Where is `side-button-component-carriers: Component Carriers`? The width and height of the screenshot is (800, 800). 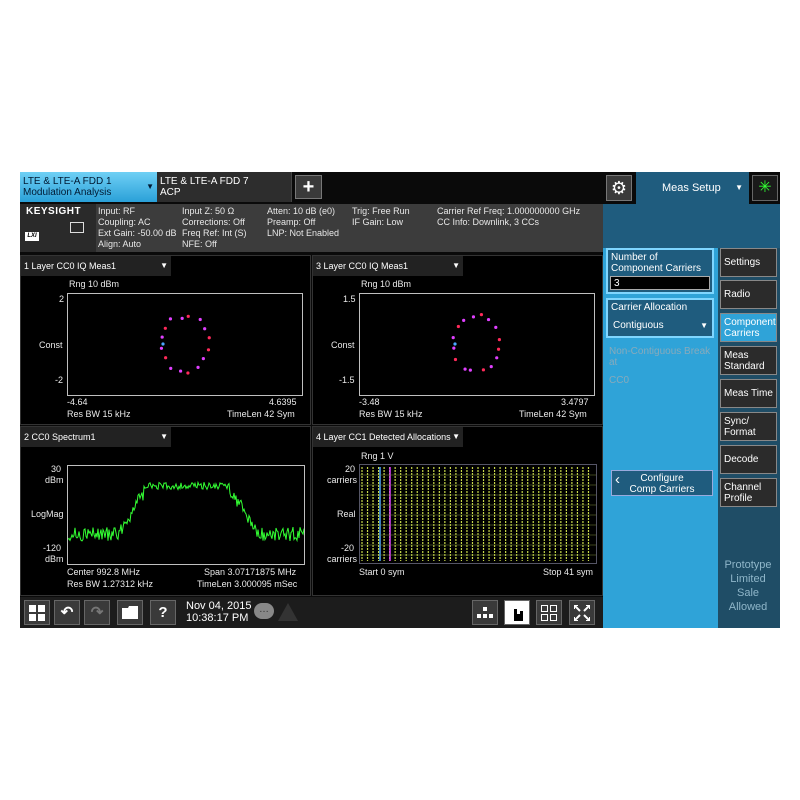
side-button-component-carriers: Component Carriers is located at coordinates (748, 327).